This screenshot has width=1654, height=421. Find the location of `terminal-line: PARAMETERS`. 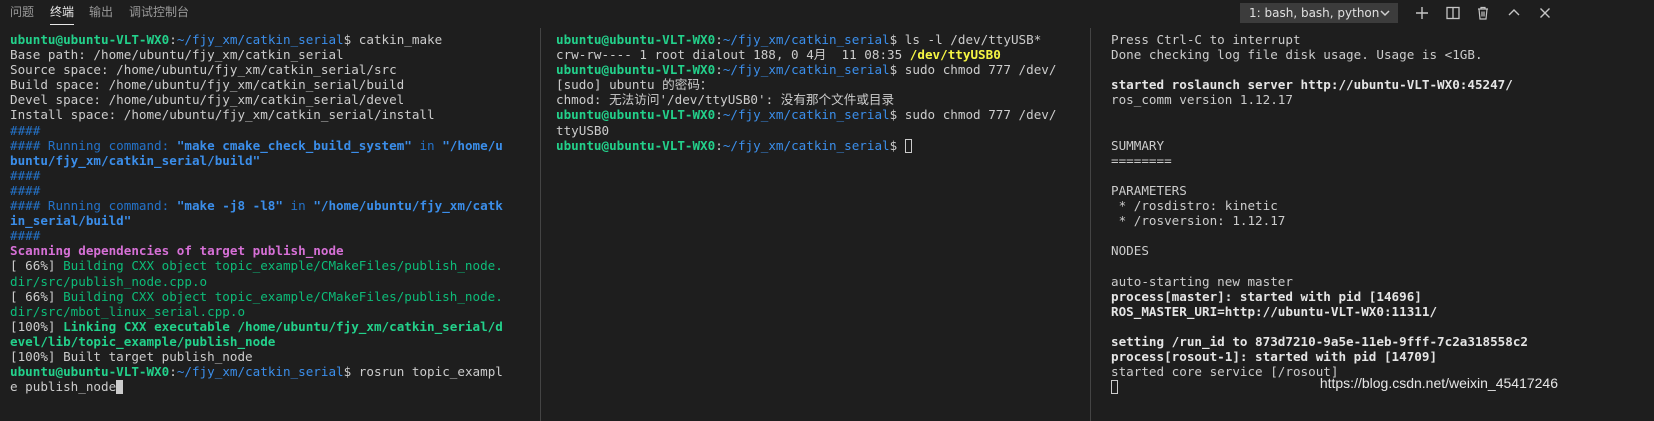

terminal-line: PARAMETERS is located at coordinates (1382, 190).